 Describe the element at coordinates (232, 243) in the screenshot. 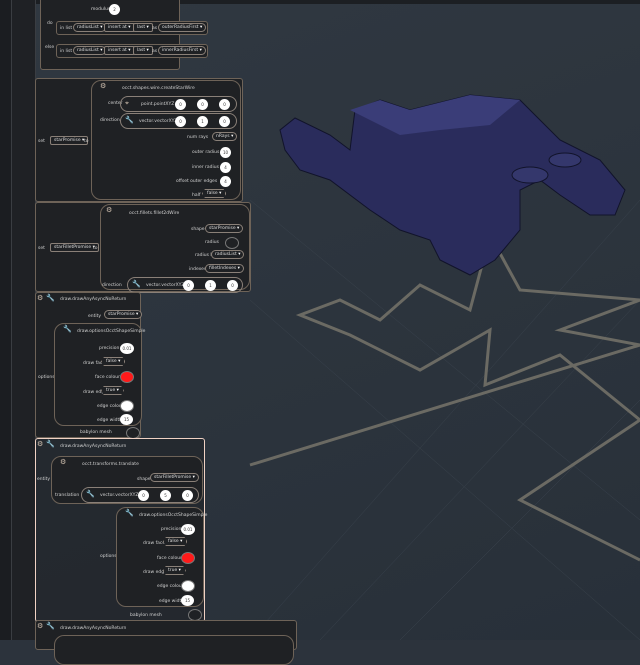

I see `radius-input` at that location.